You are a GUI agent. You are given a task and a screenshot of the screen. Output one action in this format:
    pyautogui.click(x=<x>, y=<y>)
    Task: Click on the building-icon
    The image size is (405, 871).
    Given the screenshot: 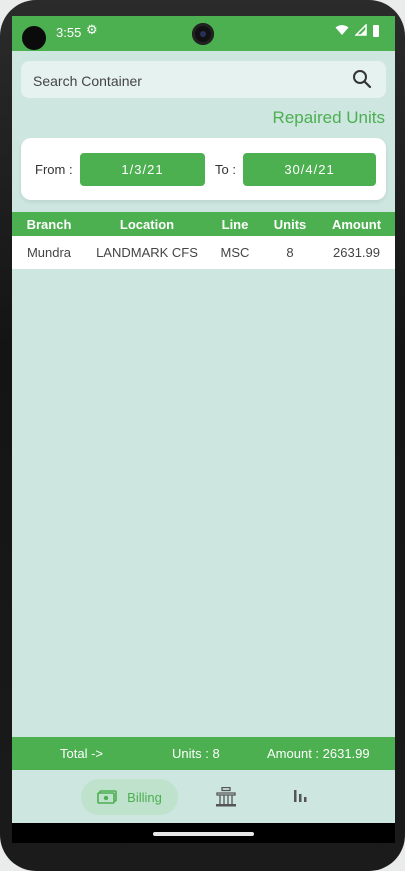 What is the action you would take?
    pyautogui.click(x=226, y=797)
    